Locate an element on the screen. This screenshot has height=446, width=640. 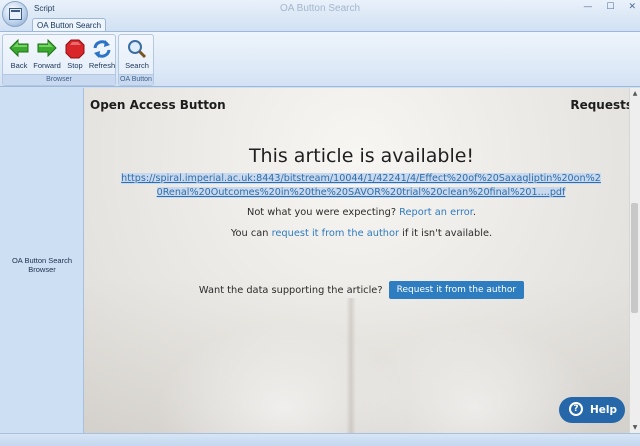
requests-nav-link: Requests is located at coordinates (599, 105).